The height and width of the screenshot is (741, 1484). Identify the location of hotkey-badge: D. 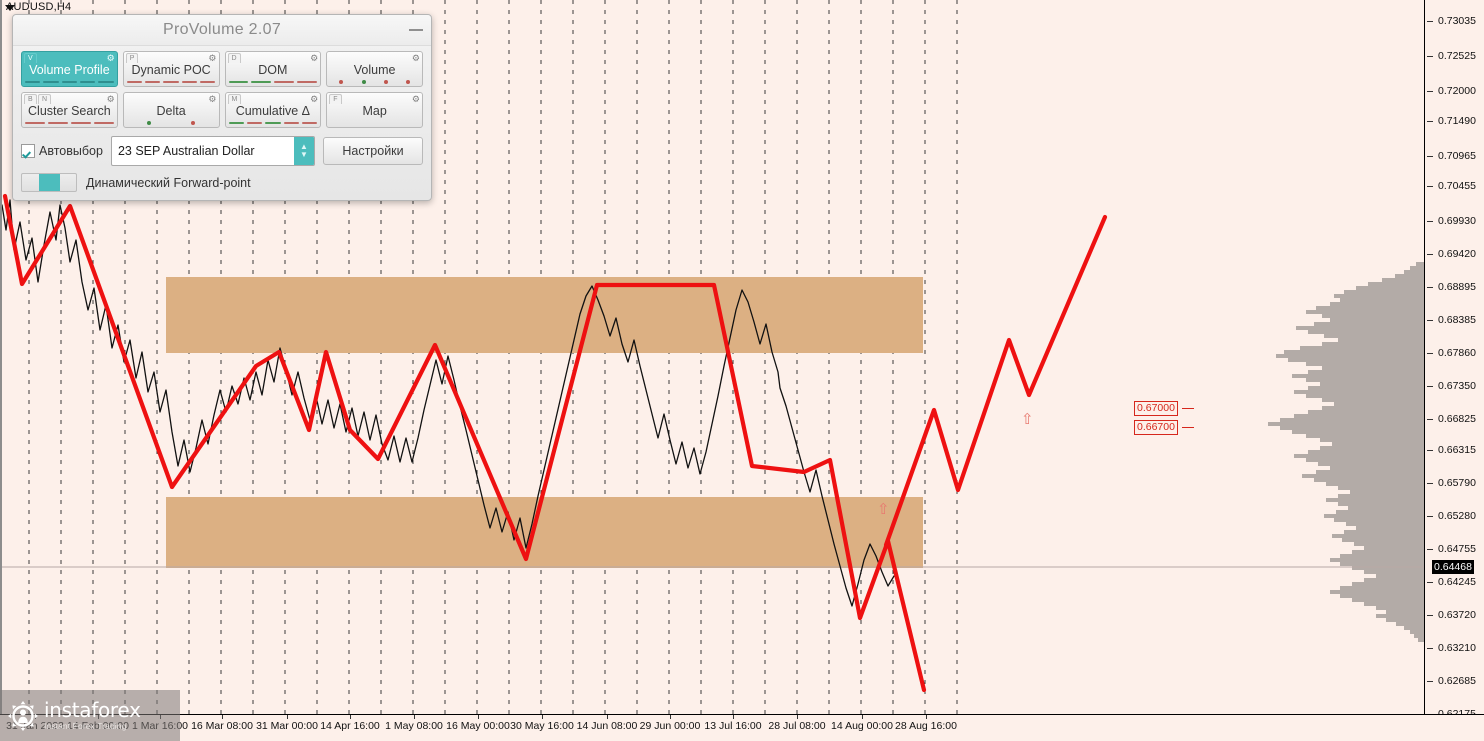
(234, 58).